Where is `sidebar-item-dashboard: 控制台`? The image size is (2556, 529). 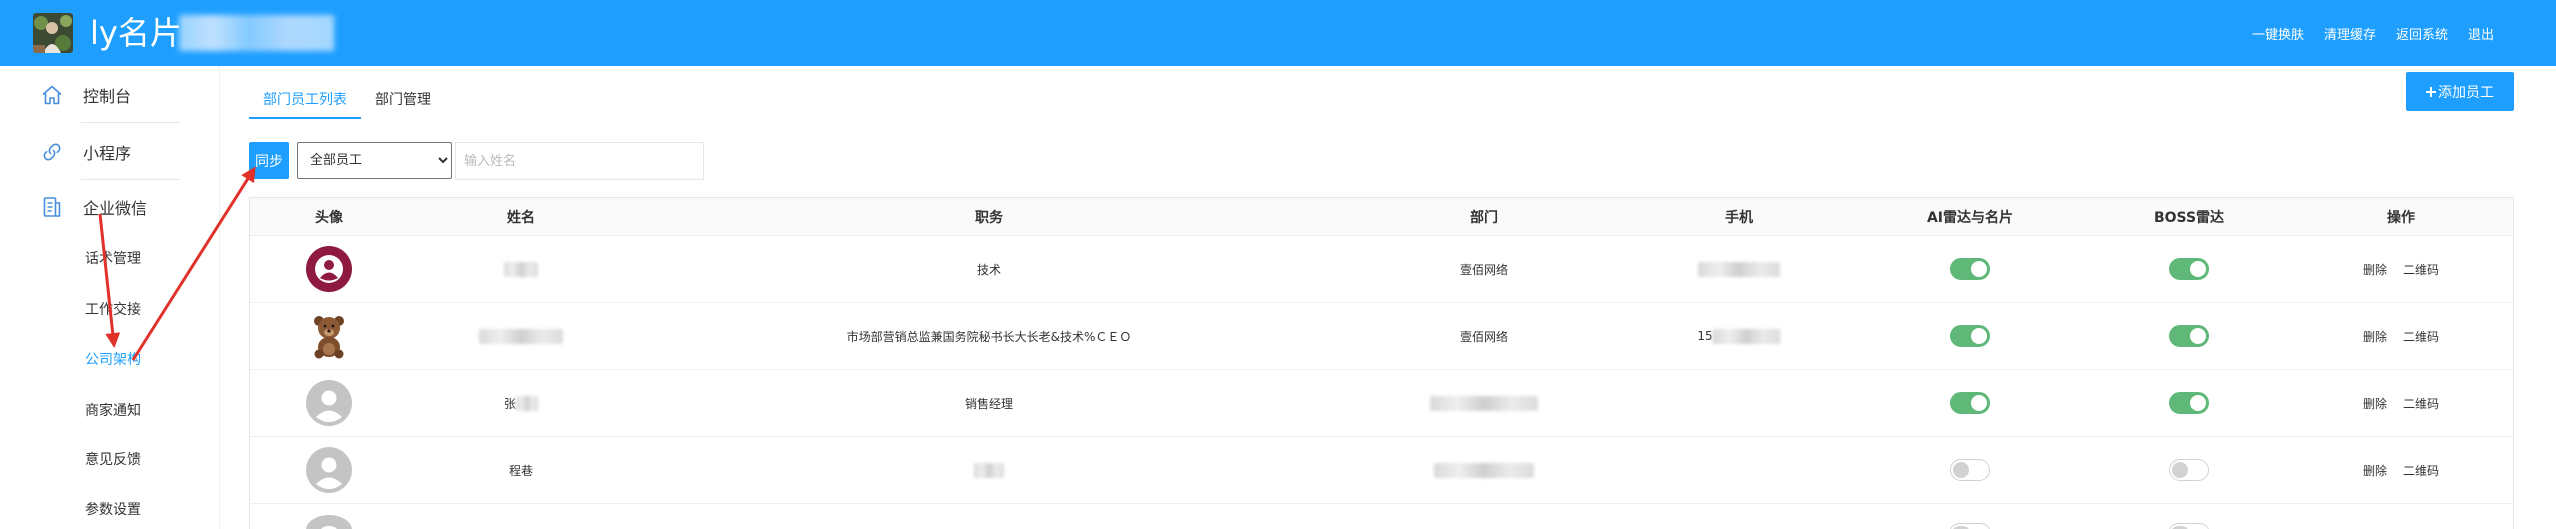 sidebar-item-dashboard: 控制台 is located at coordinates (125, 95).